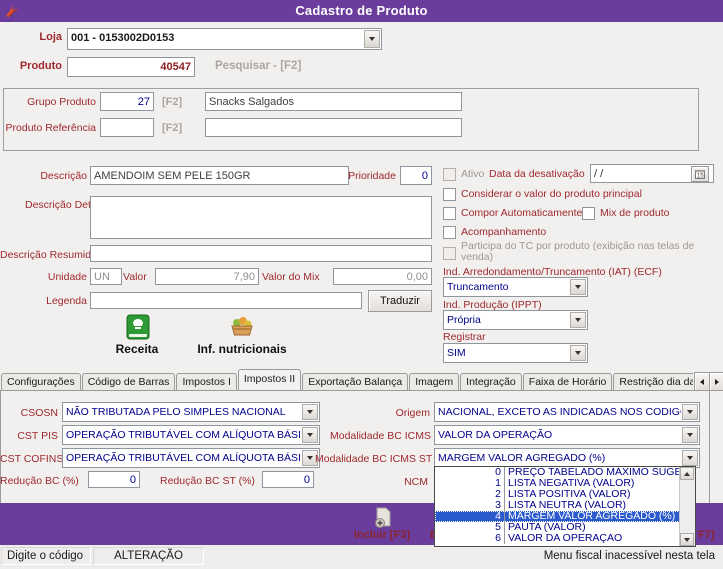 The image size is (723, 569). I want to click on origem-dropdown-button, so click(690, 412).